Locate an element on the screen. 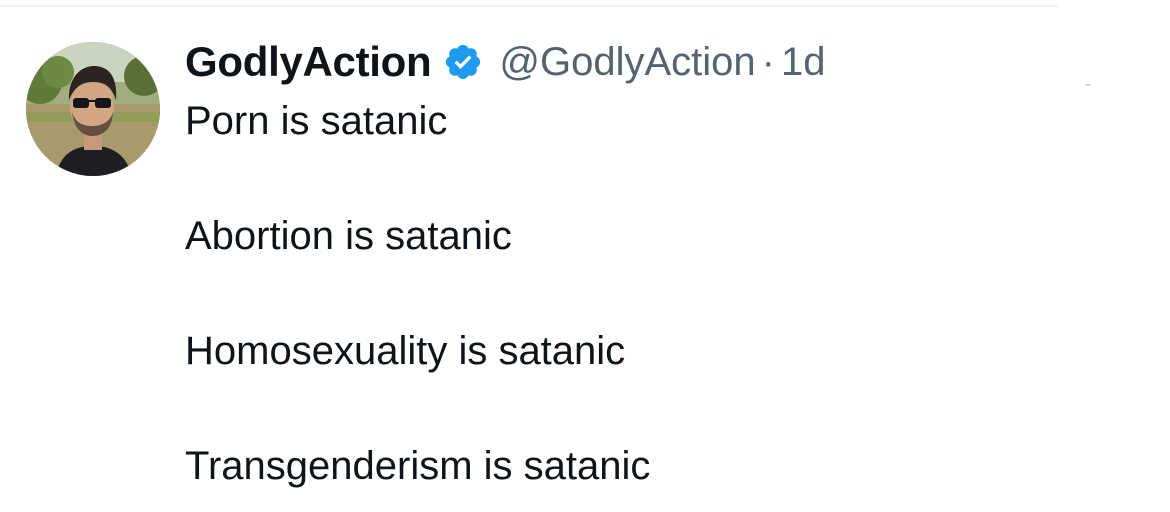 The image size is (1170, 512). tweet-line: Porn is satanic is located at coordinates (316, 121).